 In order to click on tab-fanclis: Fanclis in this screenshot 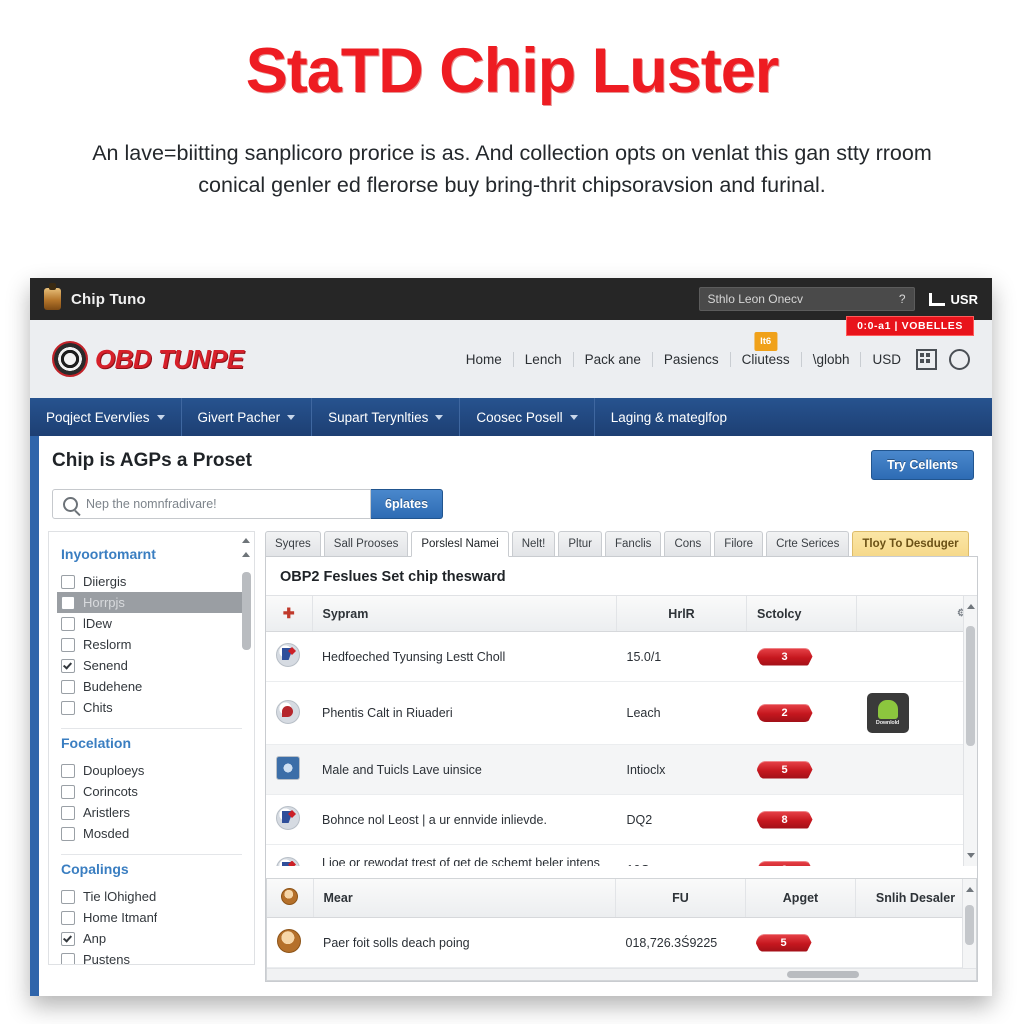, I will do `click(633, 543)`.